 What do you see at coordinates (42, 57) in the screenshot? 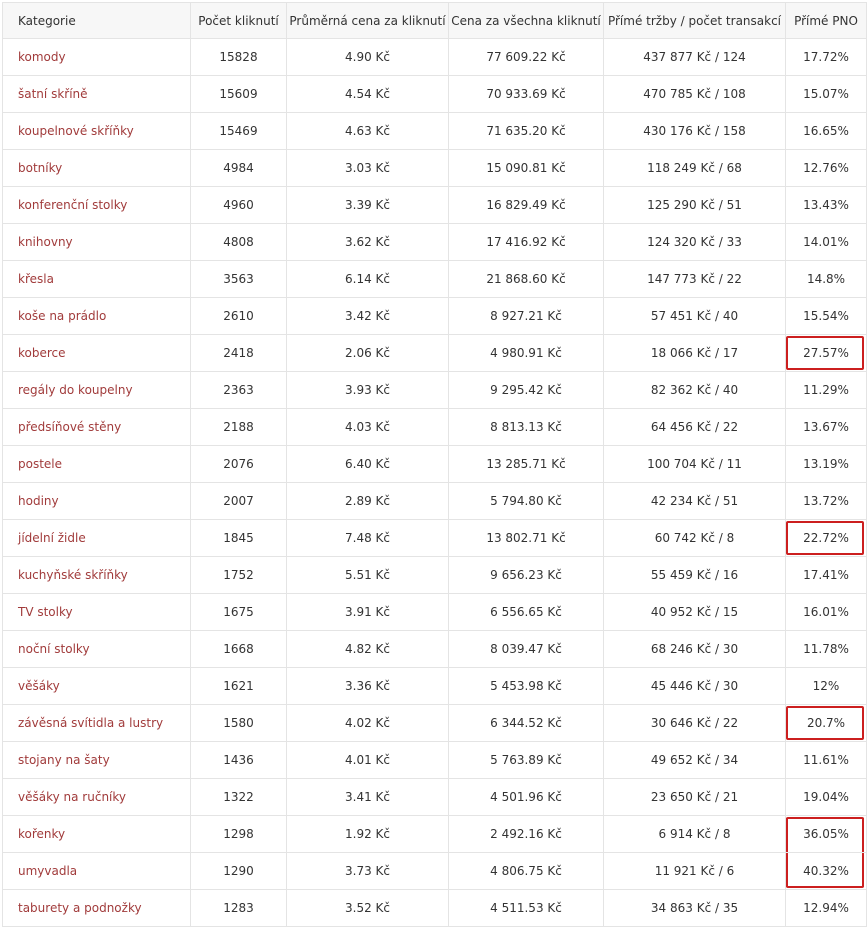
I see `category-link: komody` at bounding box center [42, 57].